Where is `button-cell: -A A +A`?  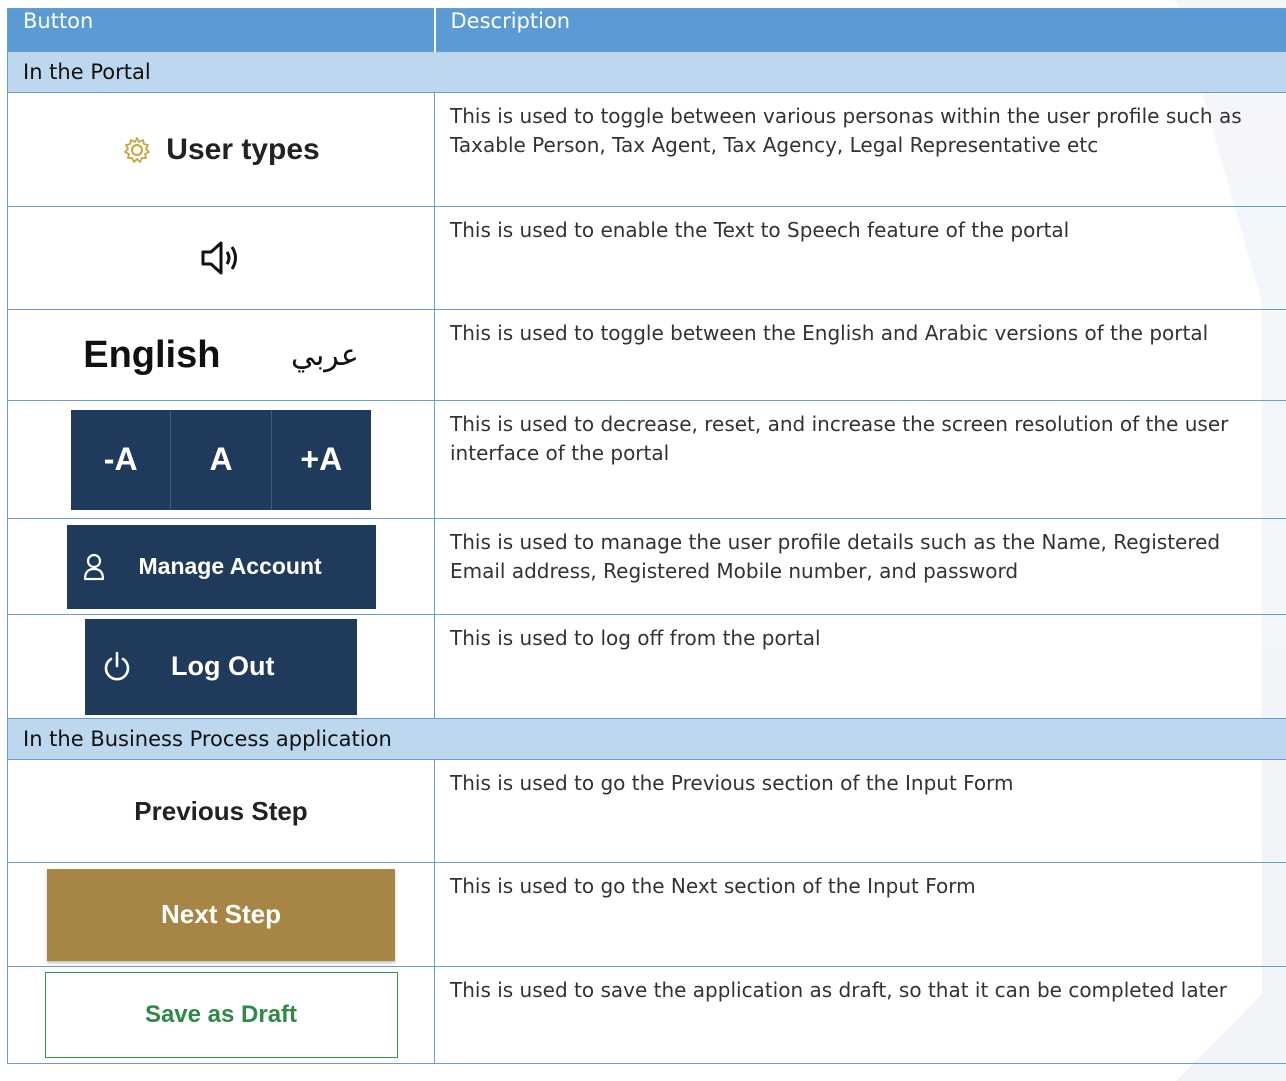 button-cell: -A A +A is located at coordinates (221, 459).